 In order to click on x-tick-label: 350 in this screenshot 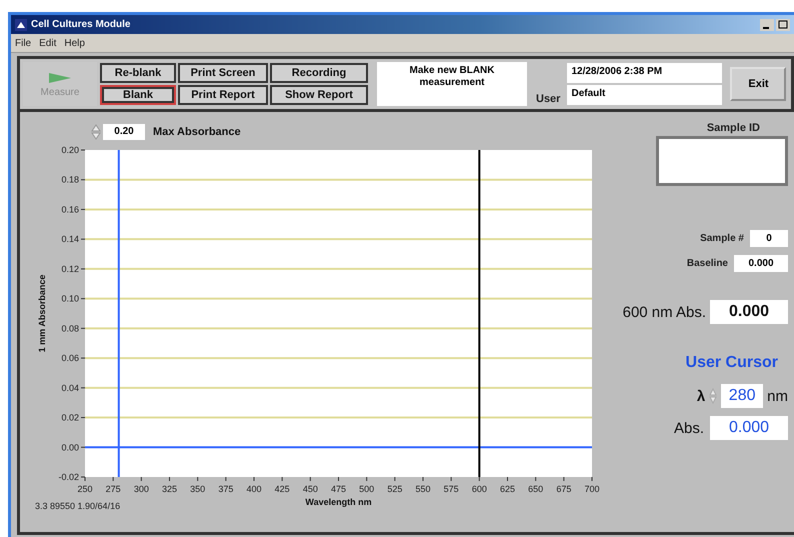, I will do `click(198, 489)`.